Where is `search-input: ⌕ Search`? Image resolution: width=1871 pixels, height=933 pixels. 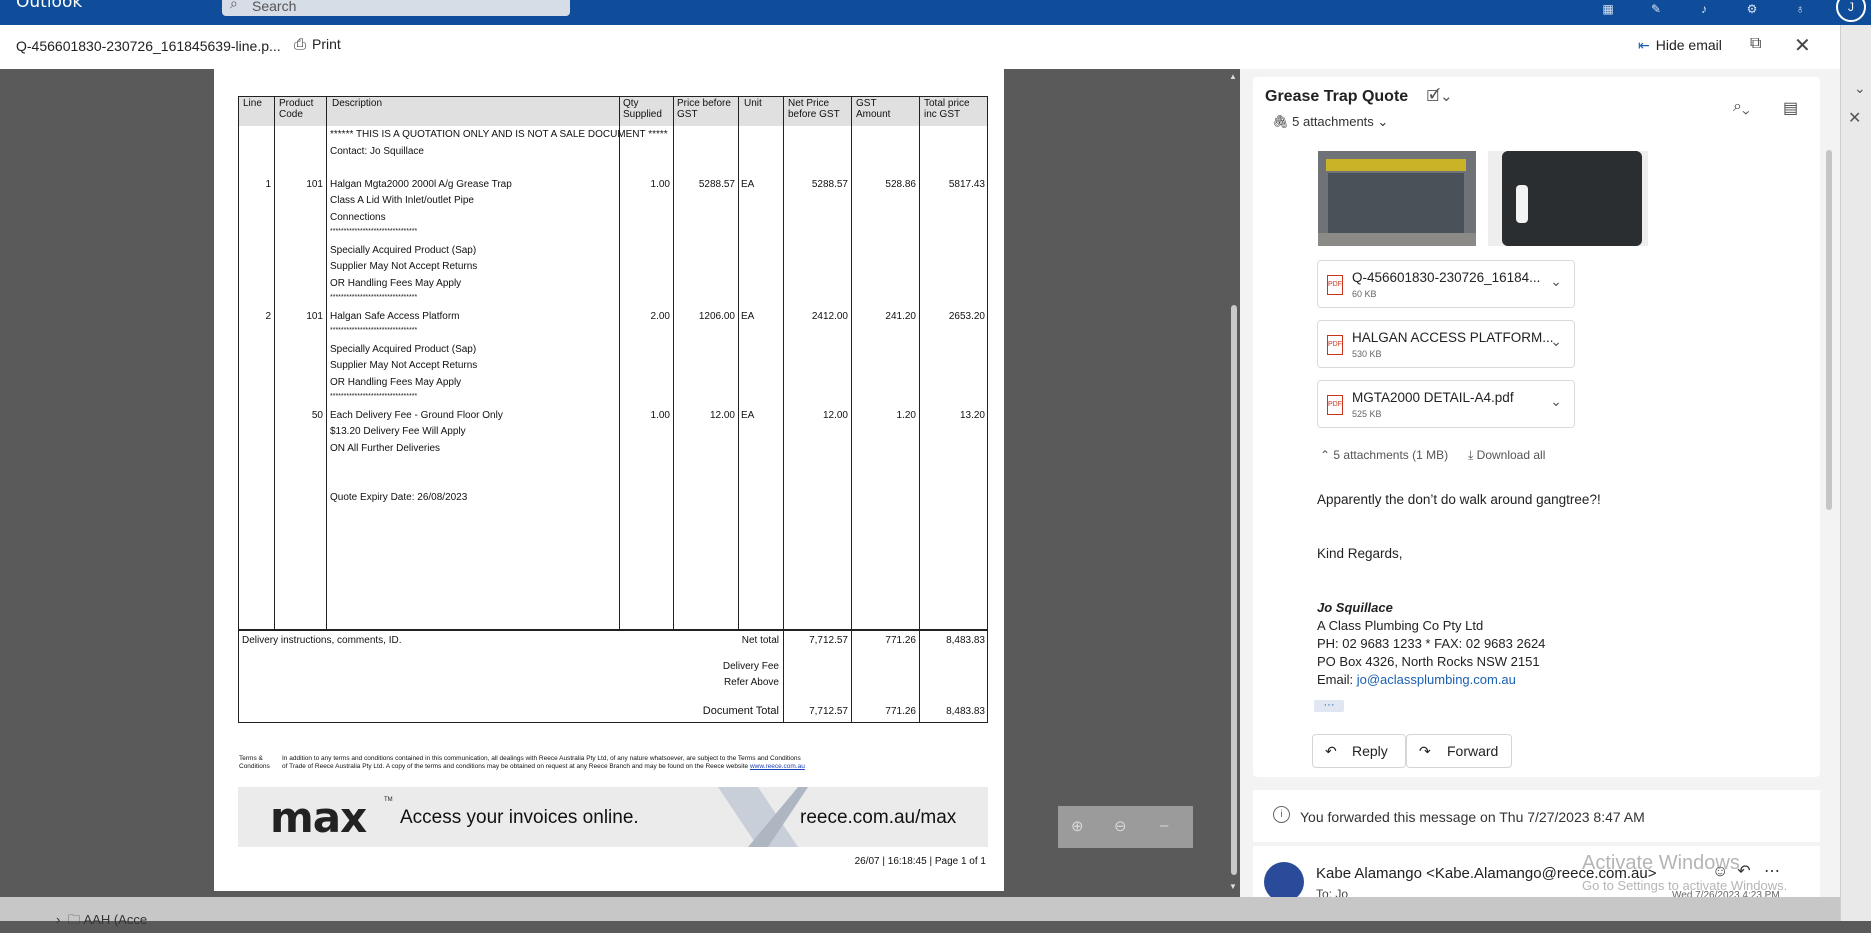 search-input: ⌕ Search is located at coordinates (396, 8).